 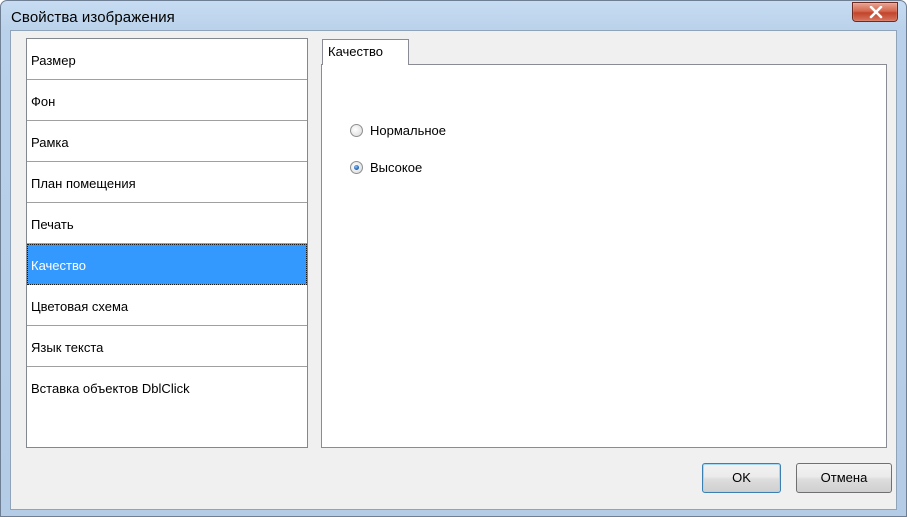 I want to click on category-item-text-language: Язык текста, so click(x=167, y=346).